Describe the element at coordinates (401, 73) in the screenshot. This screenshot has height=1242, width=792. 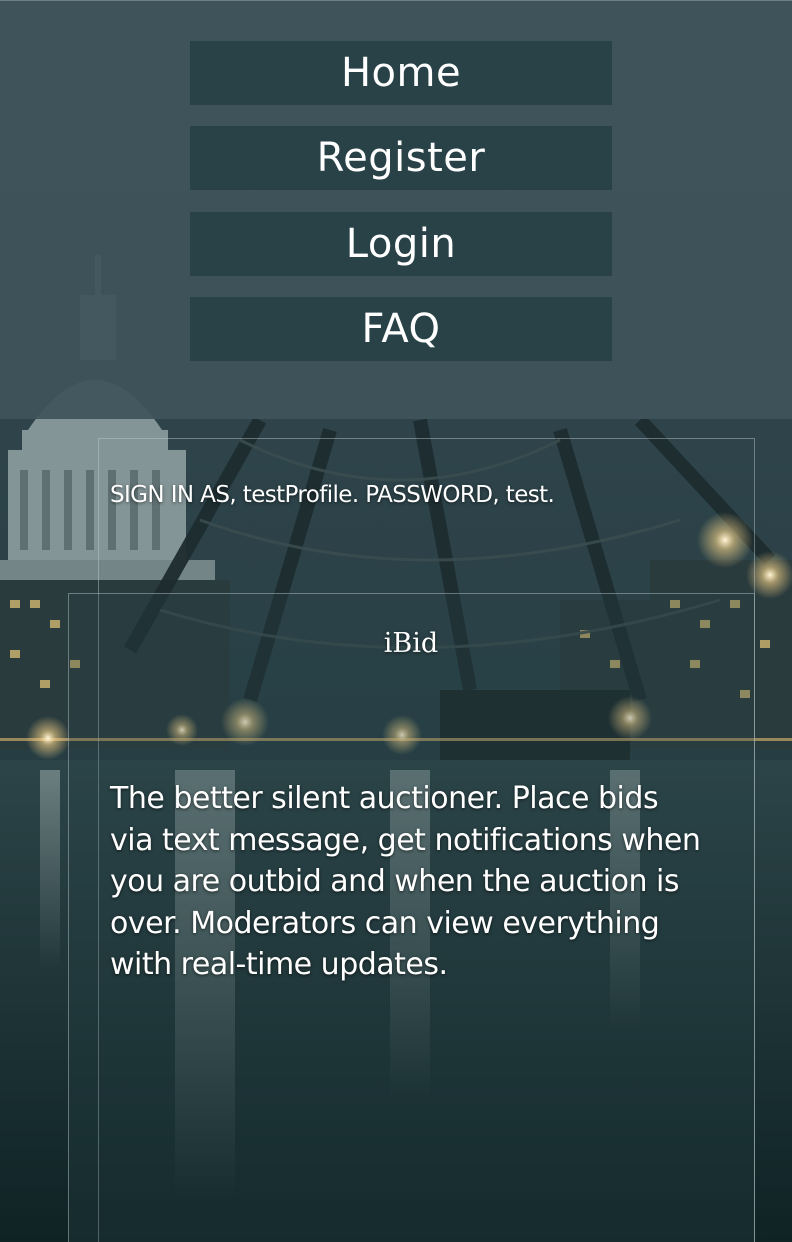
I see `nav-home-button: Home` at that location.